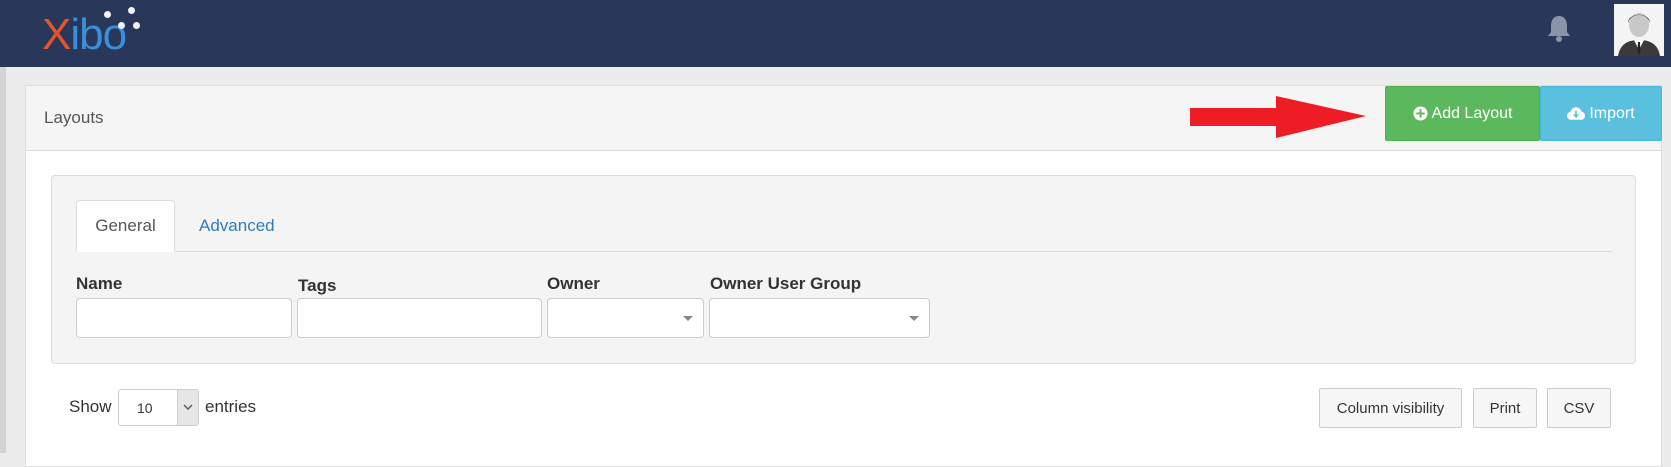  I want to click on show-label: Show, so click(90, 406).